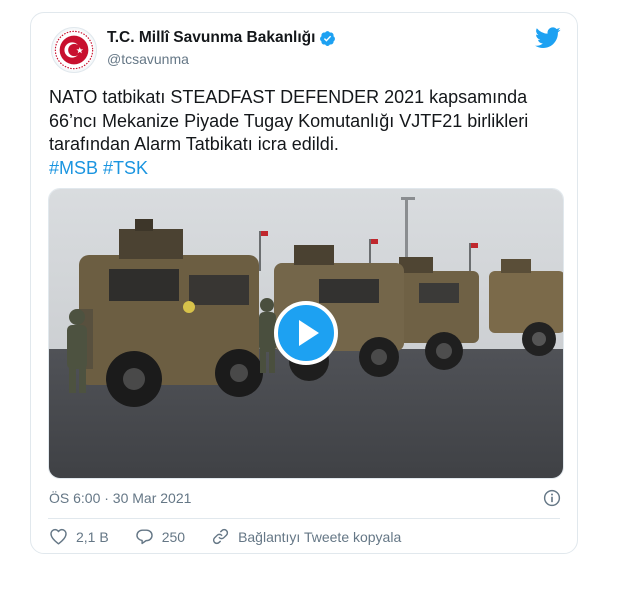  I want to click on verified-badge-icon, so click(328, 38).